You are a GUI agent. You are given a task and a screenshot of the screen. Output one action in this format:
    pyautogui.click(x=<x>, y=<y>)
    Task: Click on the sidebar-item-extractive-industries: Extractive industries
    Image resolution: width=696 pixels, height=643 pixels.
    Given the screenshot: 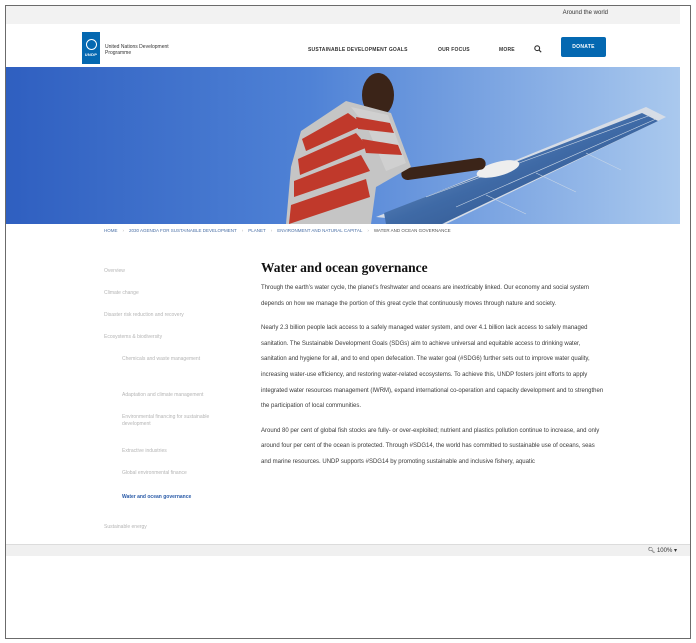 What is the action you would take?
    pyautogui.click(x=144, y=451)
    